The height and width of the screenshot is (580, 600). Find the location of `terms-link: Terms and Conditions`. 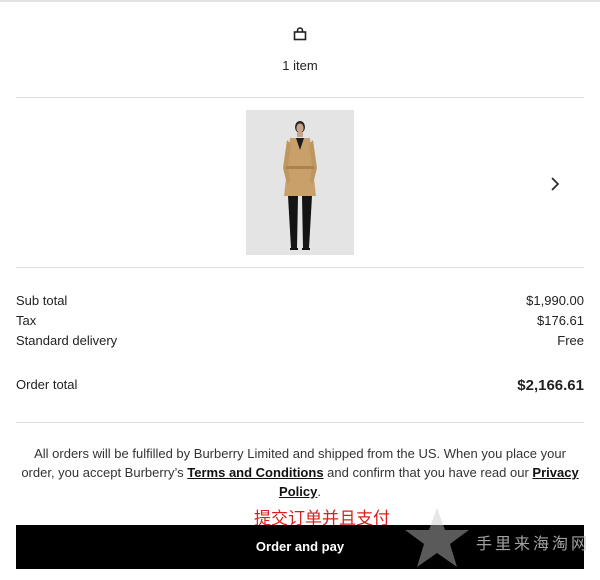

terms-link: Terms and Conditions is located at coordinates (255, 472).